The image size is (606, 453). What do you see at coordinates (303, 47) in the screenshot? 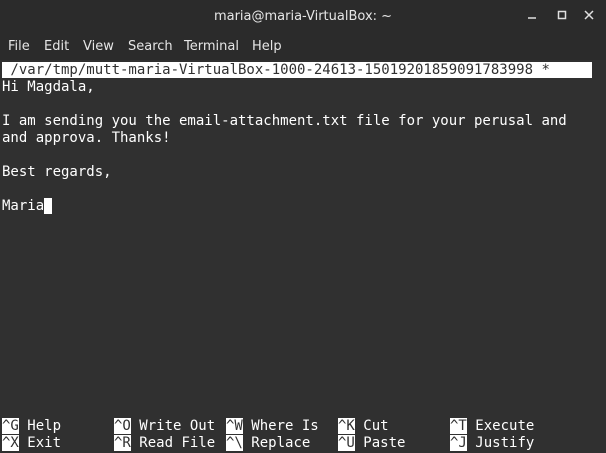
I see `menu-bar: File Edit View Search Terminal Help` at bounding box center [303, 47].